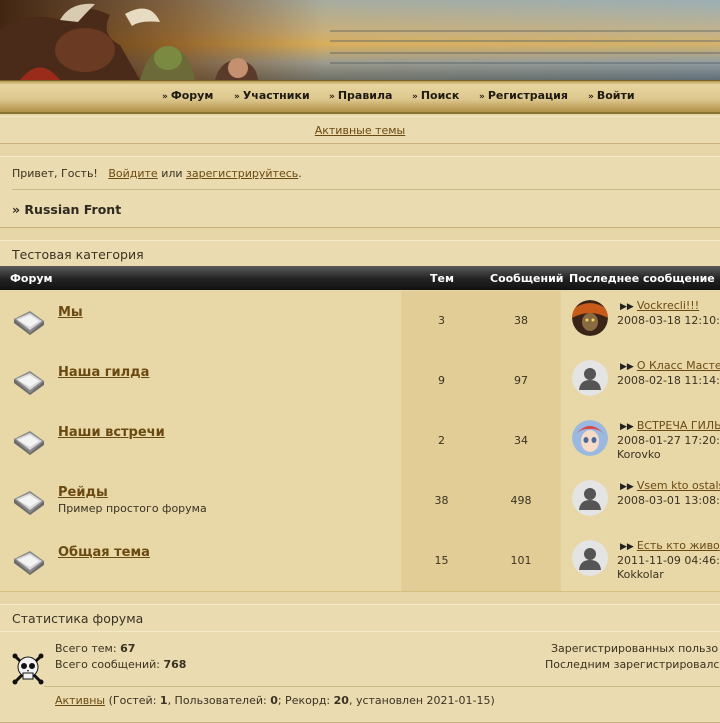  What do you see at coordinates (668, 380) in the screenshot?
I see `last-post-date: 2008-02-18 11:14:` at bounding box center [668, 380].